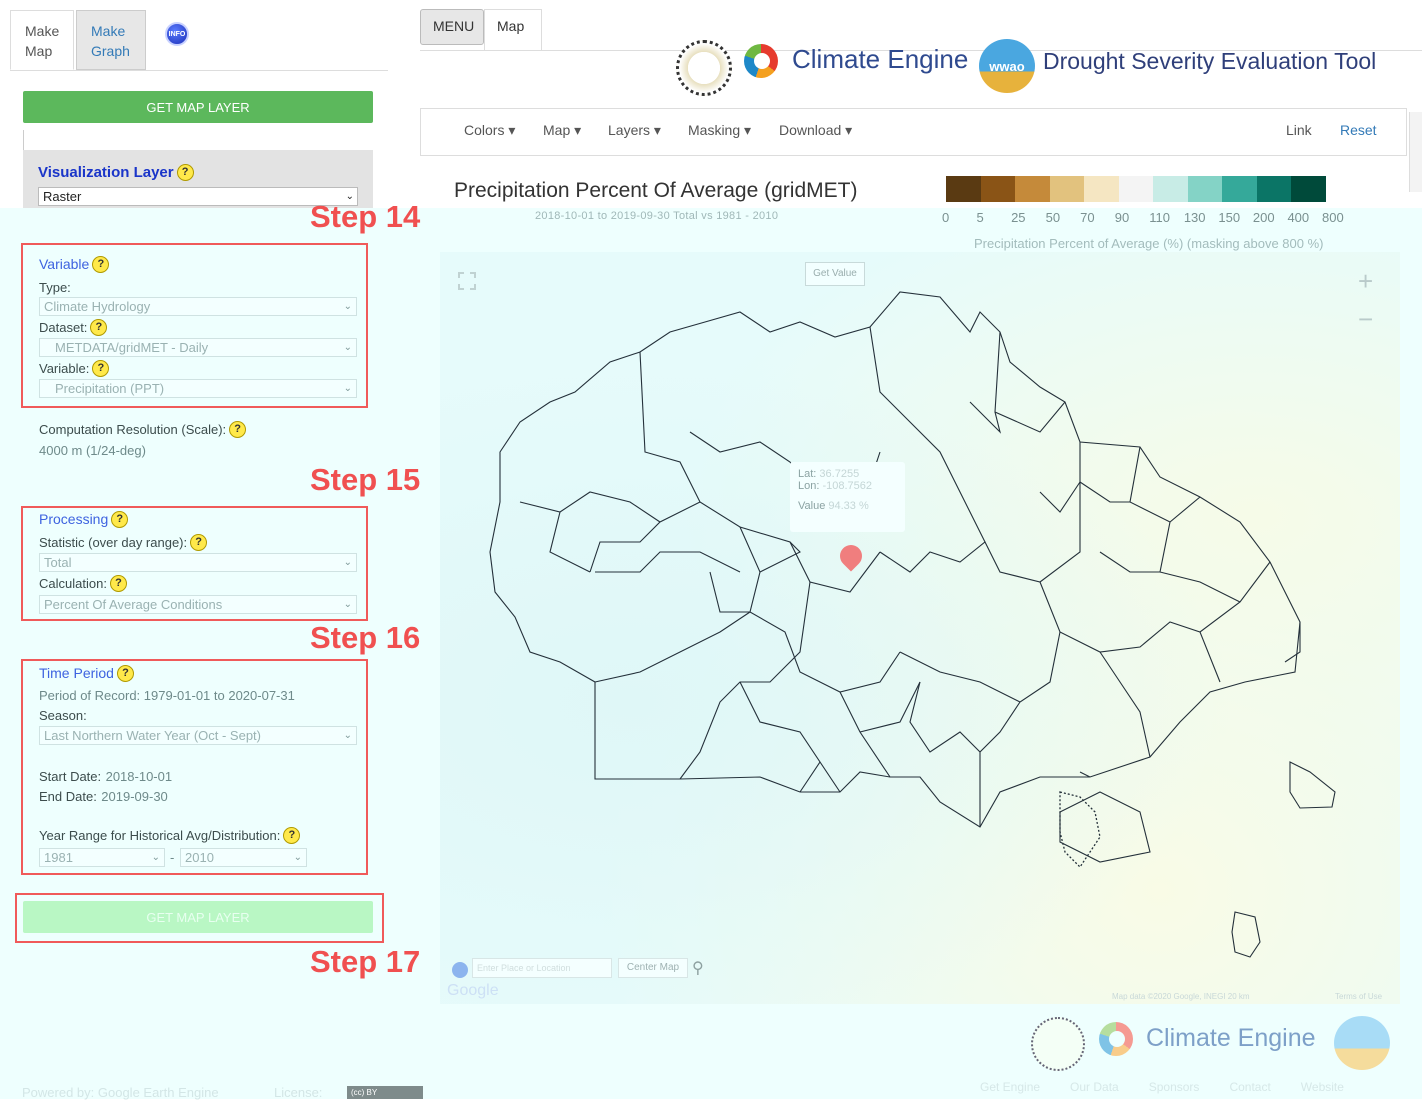 The image size is (1422, 1100). What do you see at coordinates (1358, 130) in the screenshot?
I see `nav-reset: Reset` at bounding box center [1358, 130].